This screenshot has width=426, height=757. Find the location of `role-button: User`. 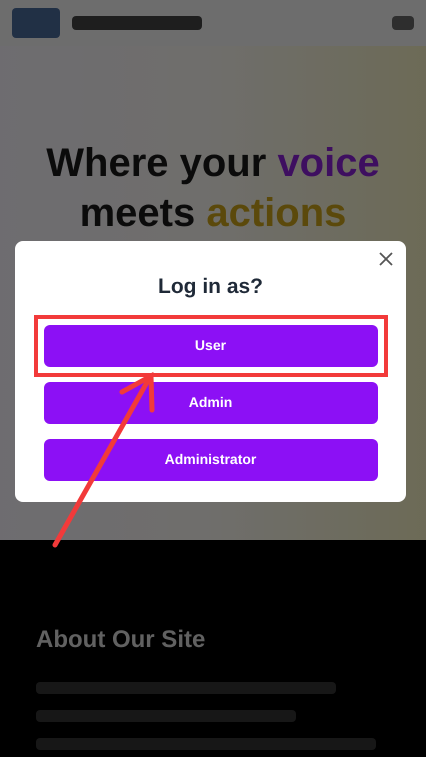

role-button: User is located at coordinates (211, 345).